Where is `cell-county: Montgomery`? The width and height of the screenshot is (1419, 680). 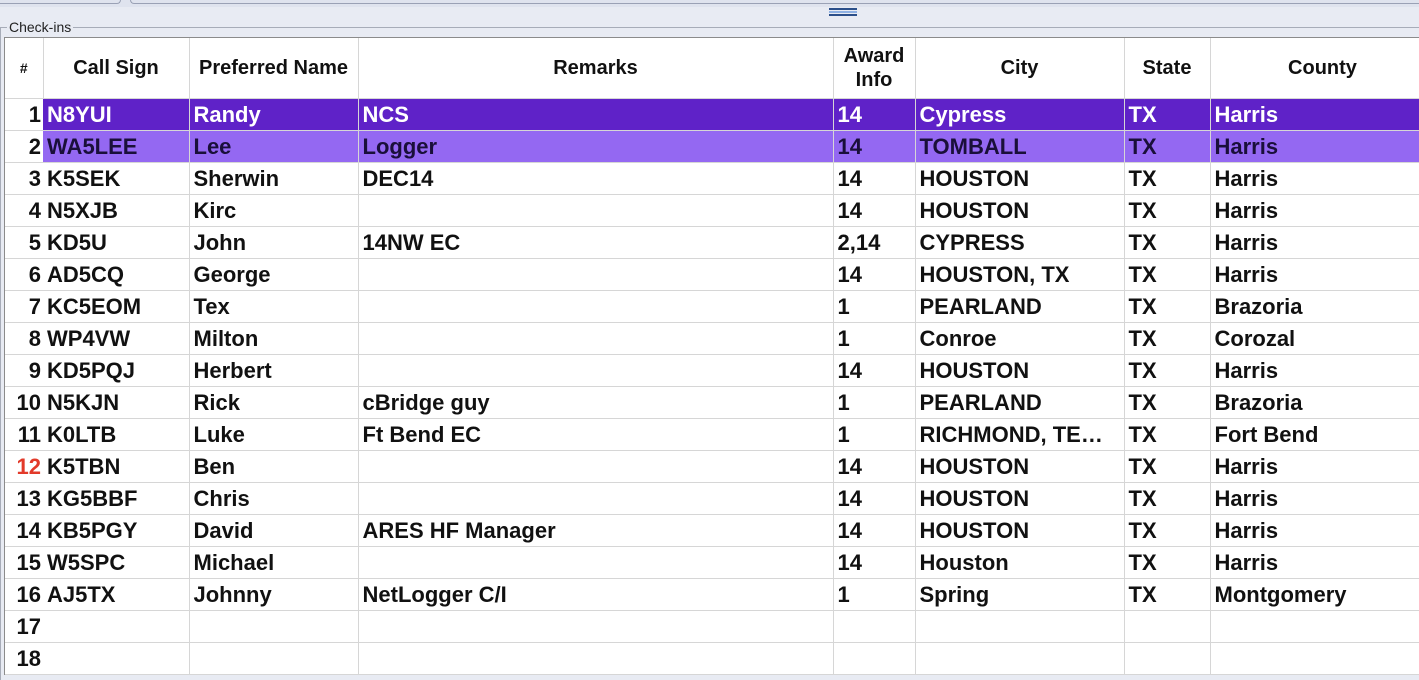
cell-county: Montgomery is located at coordinates (1314, 594).